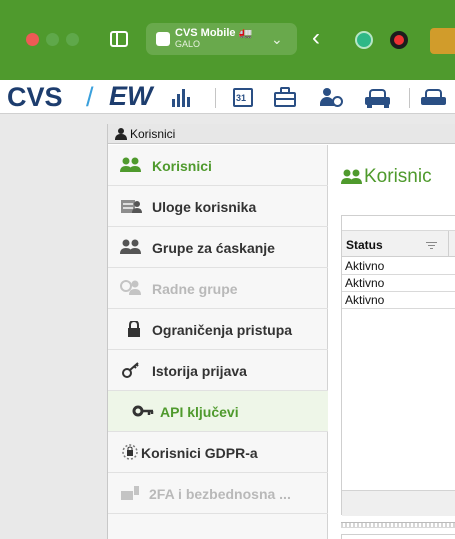 The height and width of the screenshot is (539, 455). What do you see at coordinates (188, 44) in the screenshot?
I see `tab-subtitle: GALO` at bounding box center [188, 44].